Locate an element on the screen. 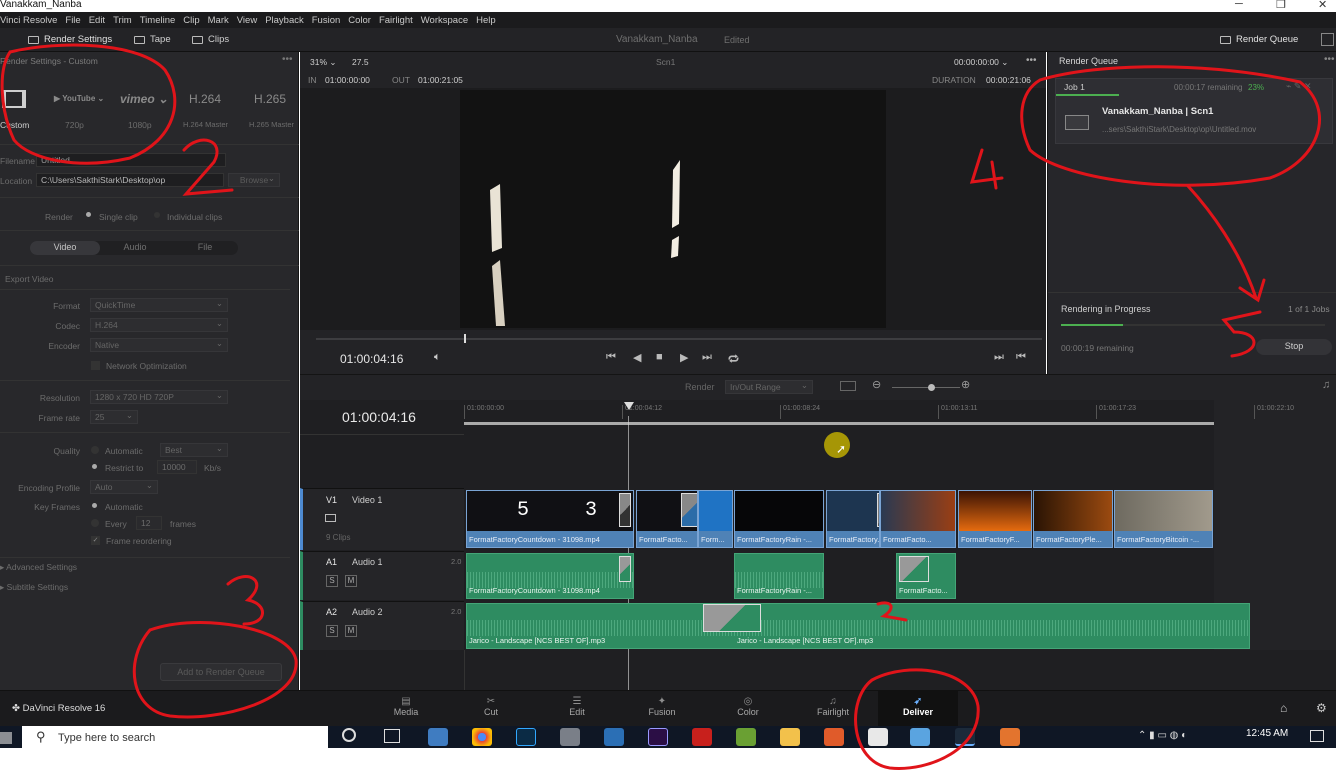 The width and height of the screenshot is (1336, 774). viewer-options-icon: ••• is located at coordinates (1031, 60).